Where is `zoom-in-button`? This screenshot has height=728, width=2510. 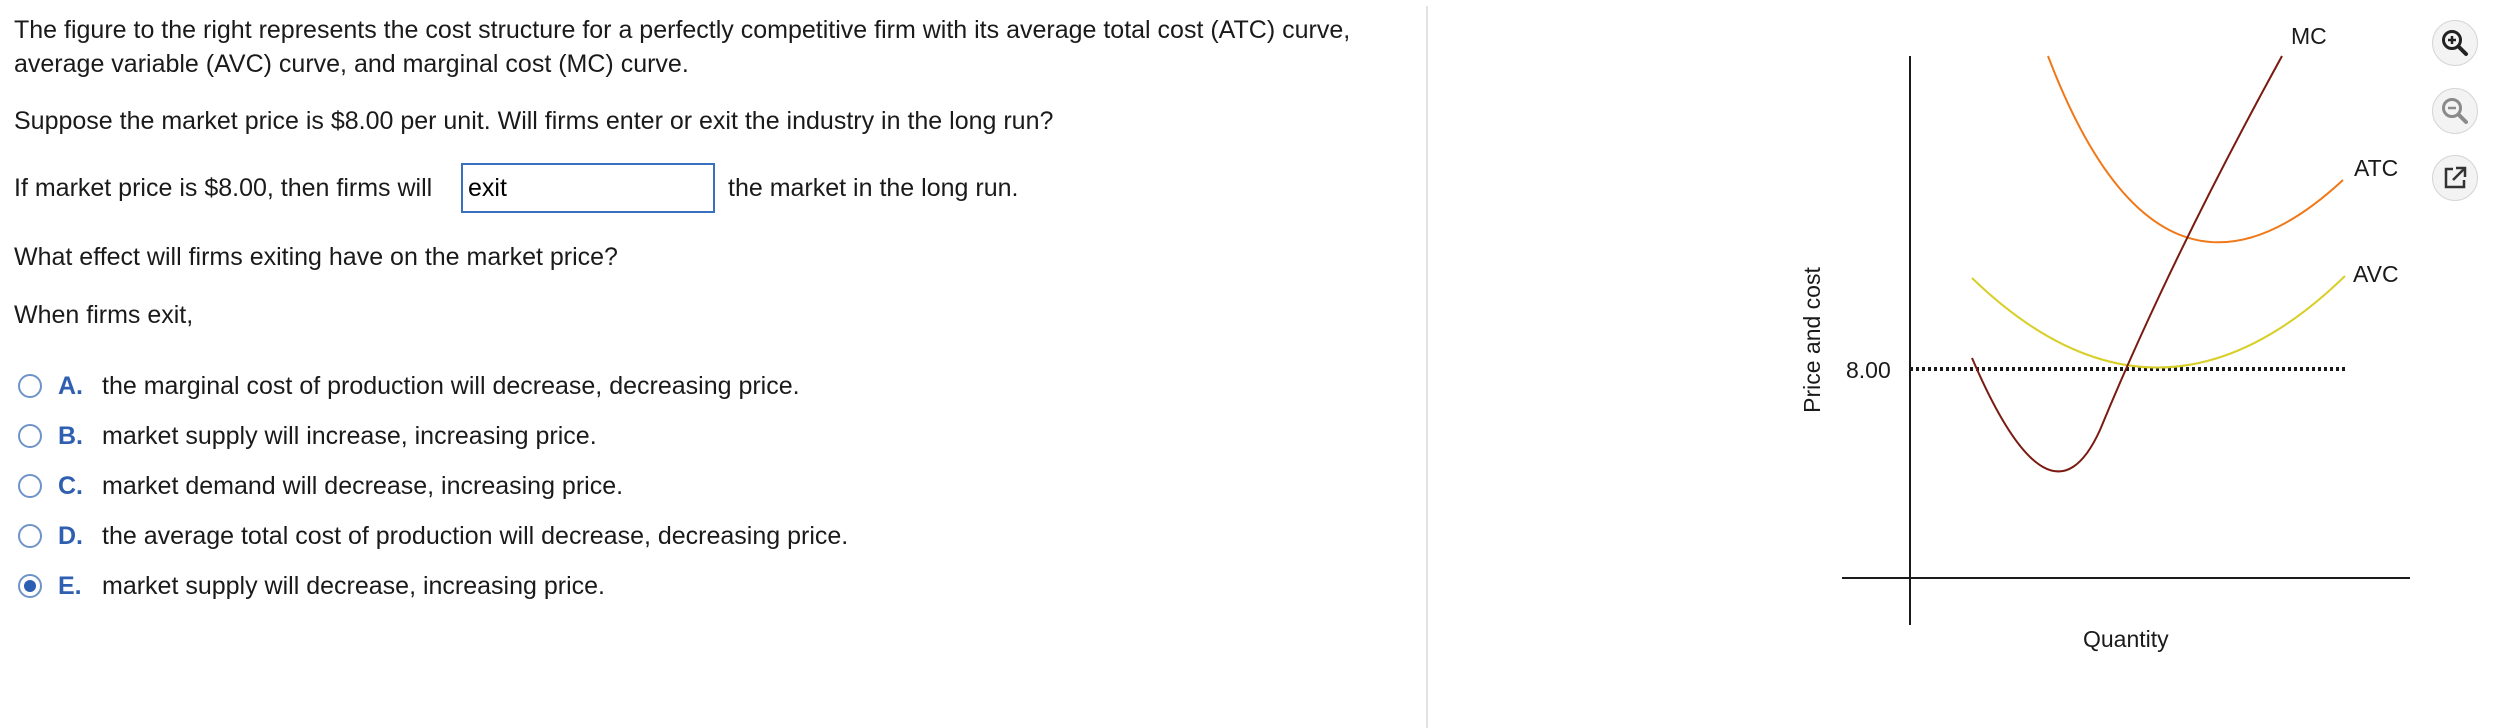 zoom-in-button is located at coordinates (2455, 43).